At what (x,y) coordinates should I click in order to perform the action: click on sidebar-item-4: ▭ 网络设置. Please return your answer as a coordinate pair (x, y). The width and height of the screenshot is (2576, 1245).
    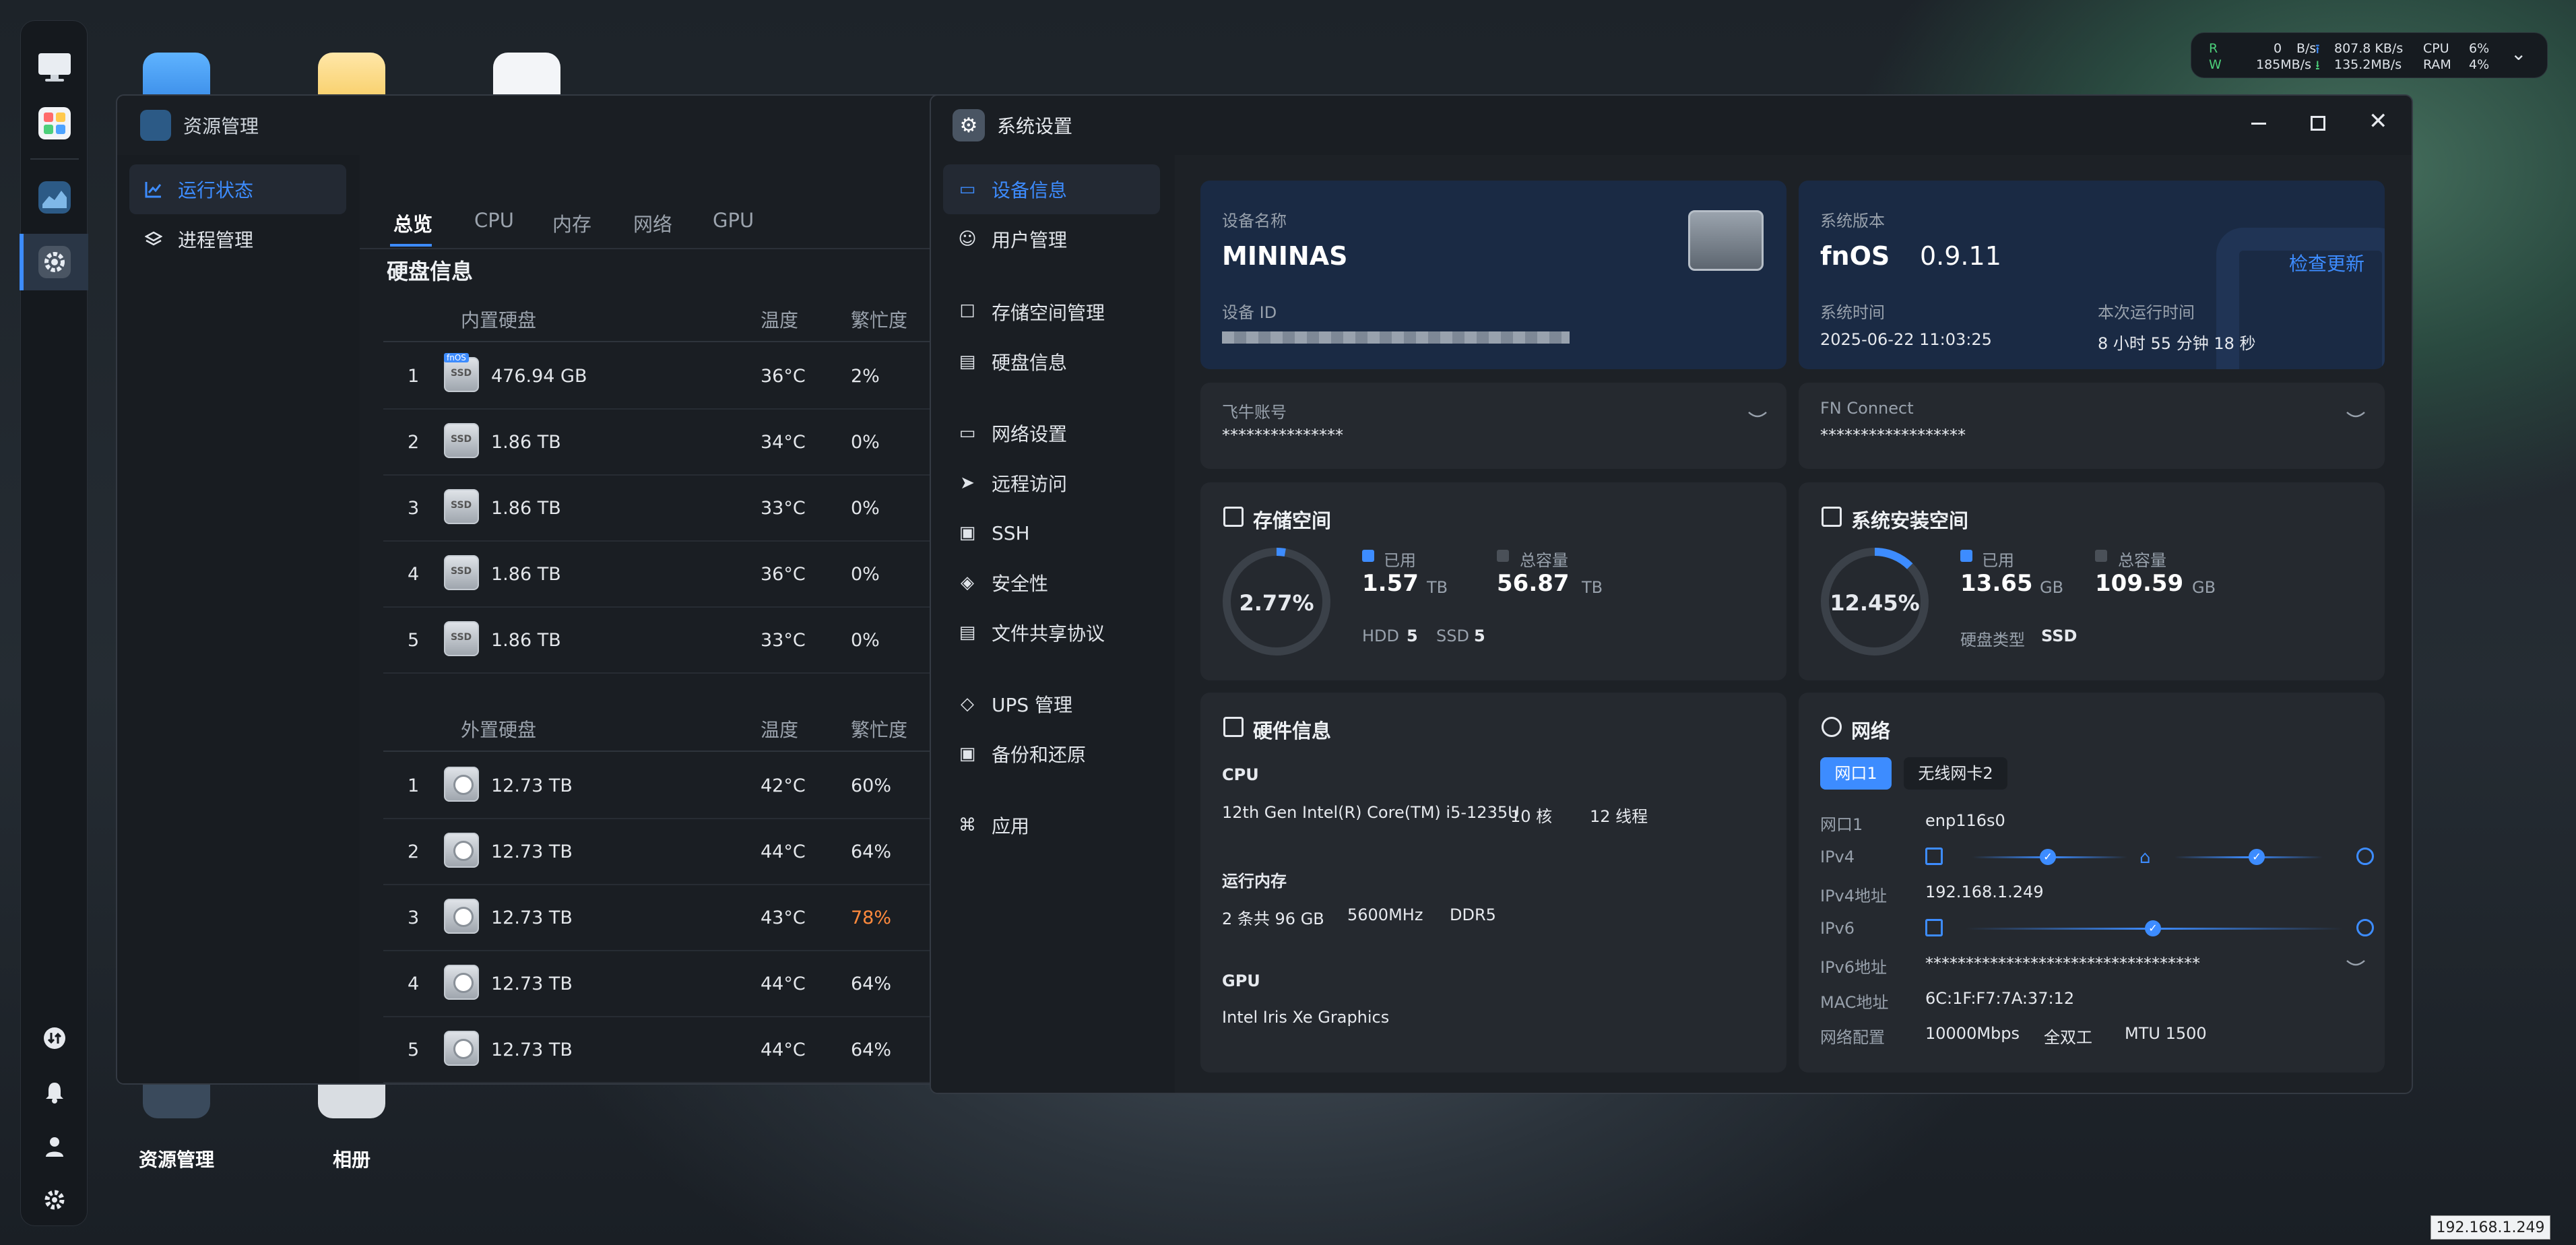
    Looking at the image, I should click on (1051, 433).